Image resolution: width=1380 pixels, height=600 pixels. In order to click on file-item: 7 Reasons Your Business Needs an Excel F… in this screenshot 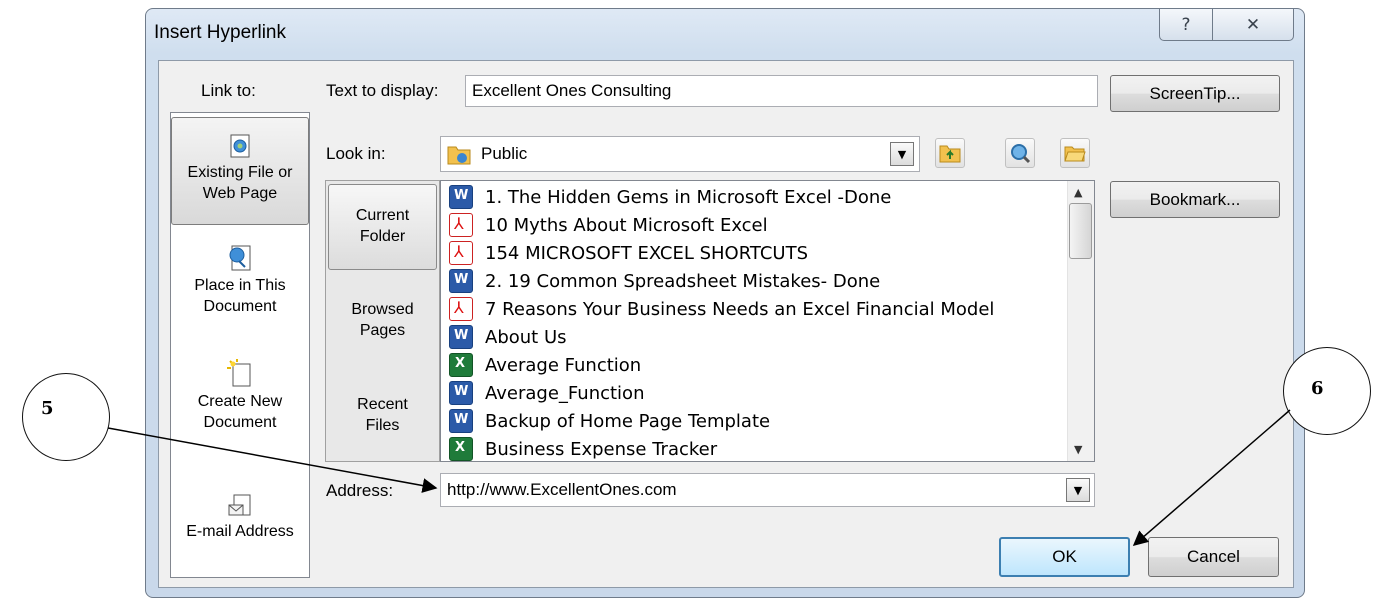, I will do `click(721, 309)`.